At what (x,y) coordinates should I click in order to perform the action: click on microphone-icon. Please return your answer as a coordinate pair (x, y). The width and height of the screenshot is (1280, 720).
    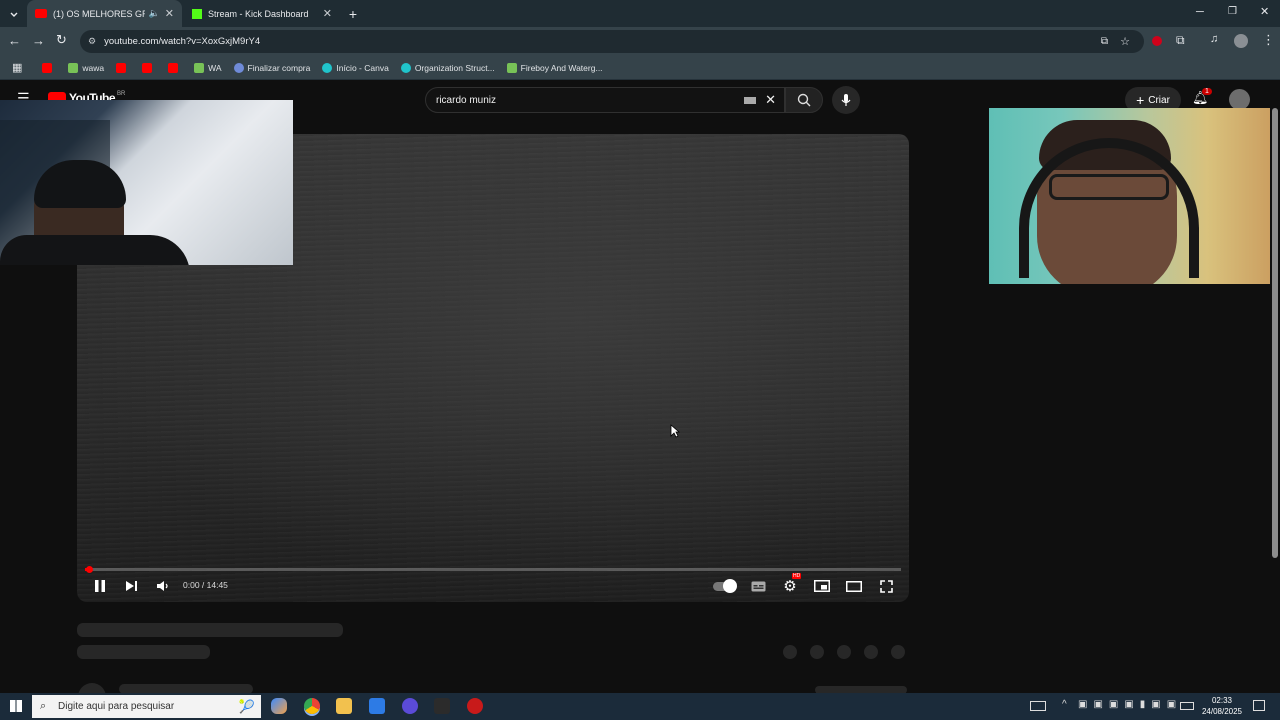
    Looking at the image, I should click on (846, 100).